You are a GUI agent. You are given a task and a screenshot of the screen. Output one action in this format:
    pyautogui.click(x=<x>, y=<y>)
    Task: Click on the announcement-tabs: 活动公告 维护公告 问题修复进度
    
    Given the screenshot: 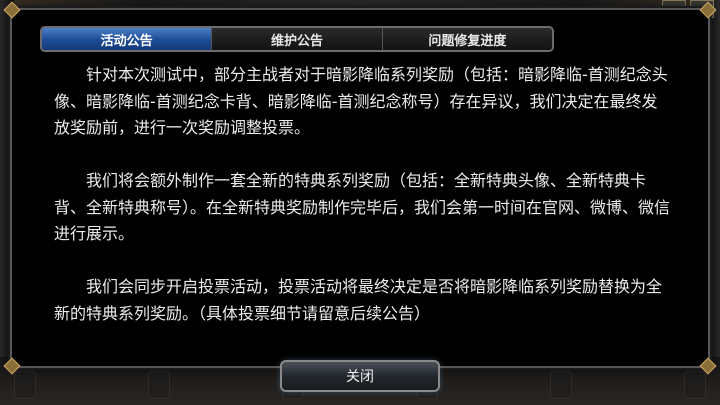 What is the action you would take?
    pyautogui.click(x=297, y=39)
    